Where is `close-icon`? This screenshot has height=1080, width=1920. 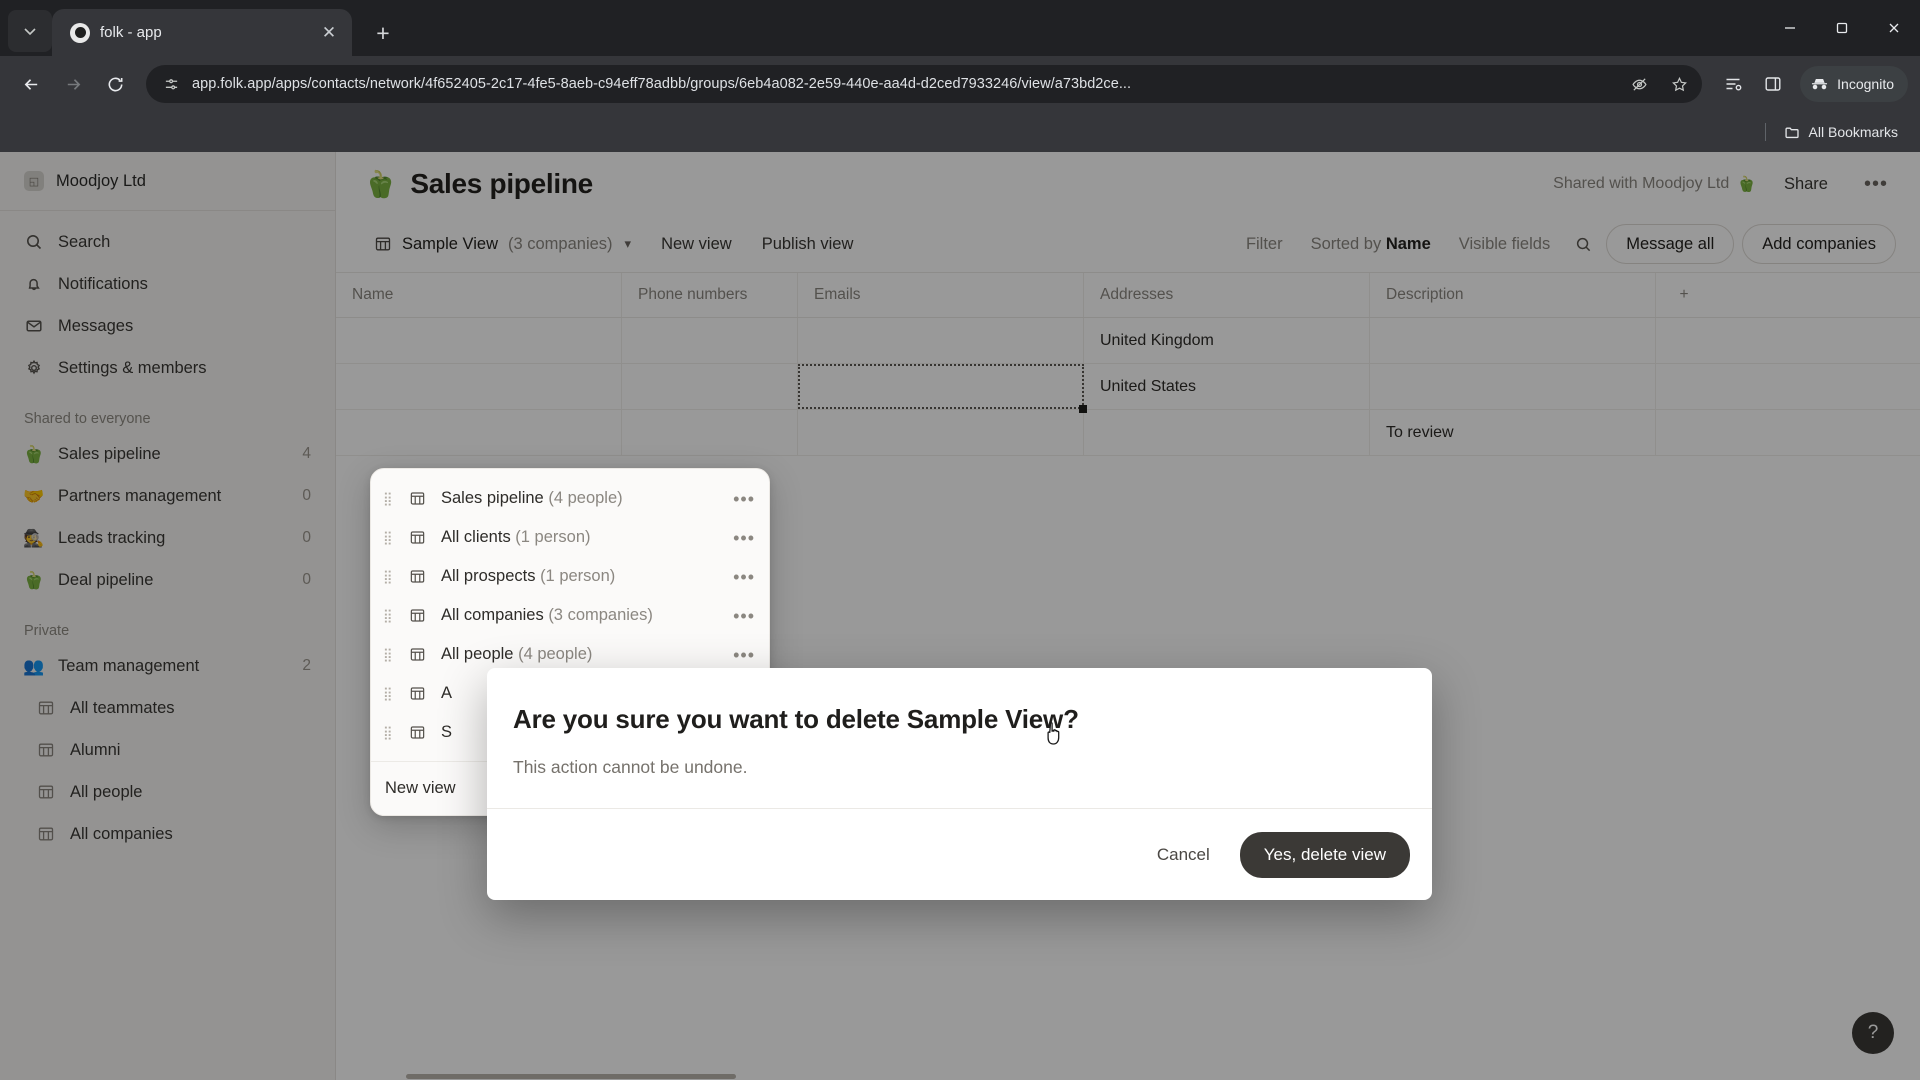
close-icon is located at coordinates (1894, 28).